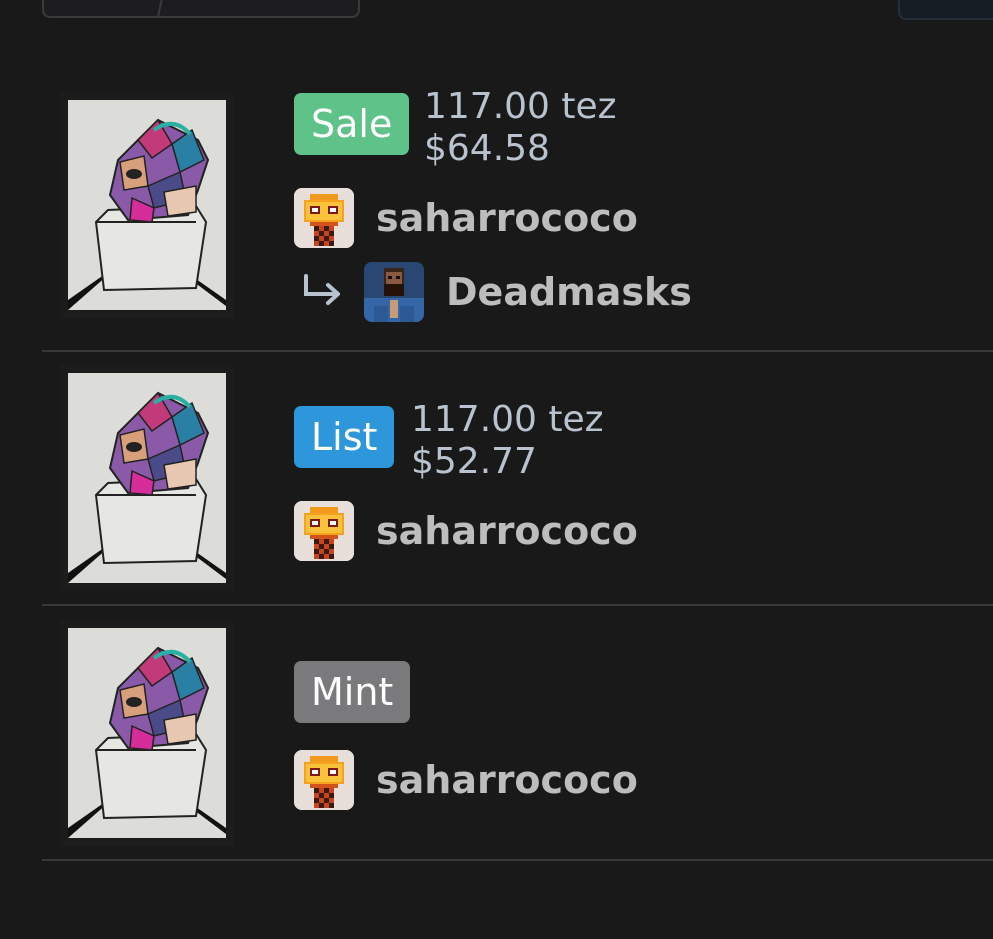  Describe the element at coordinates (569, 292) in the screenshot. I see `recipient-username: Deadmasks` at that location.